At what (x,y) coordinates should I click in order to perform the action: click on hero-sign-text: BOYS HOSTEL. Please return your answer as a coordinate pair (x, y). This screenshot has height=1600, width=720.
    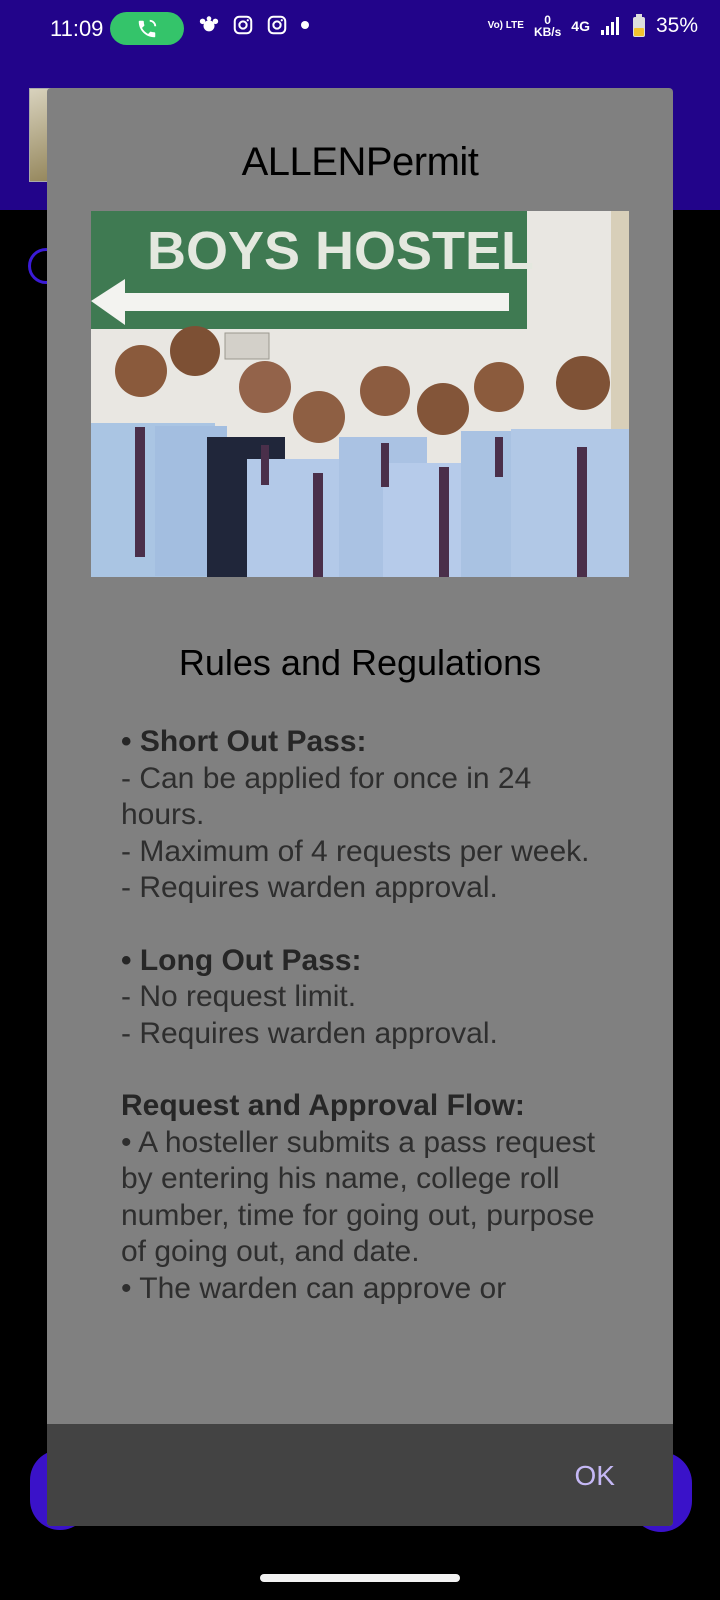
    Looking at the image, I should click on (340, 251).